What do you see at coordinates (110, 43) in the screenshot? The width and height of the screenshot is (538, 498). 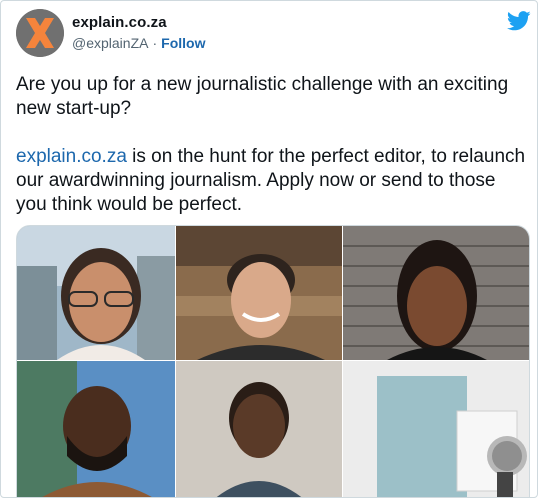 I see `author-handle: @explainZA` at bounding box center [110, 43].